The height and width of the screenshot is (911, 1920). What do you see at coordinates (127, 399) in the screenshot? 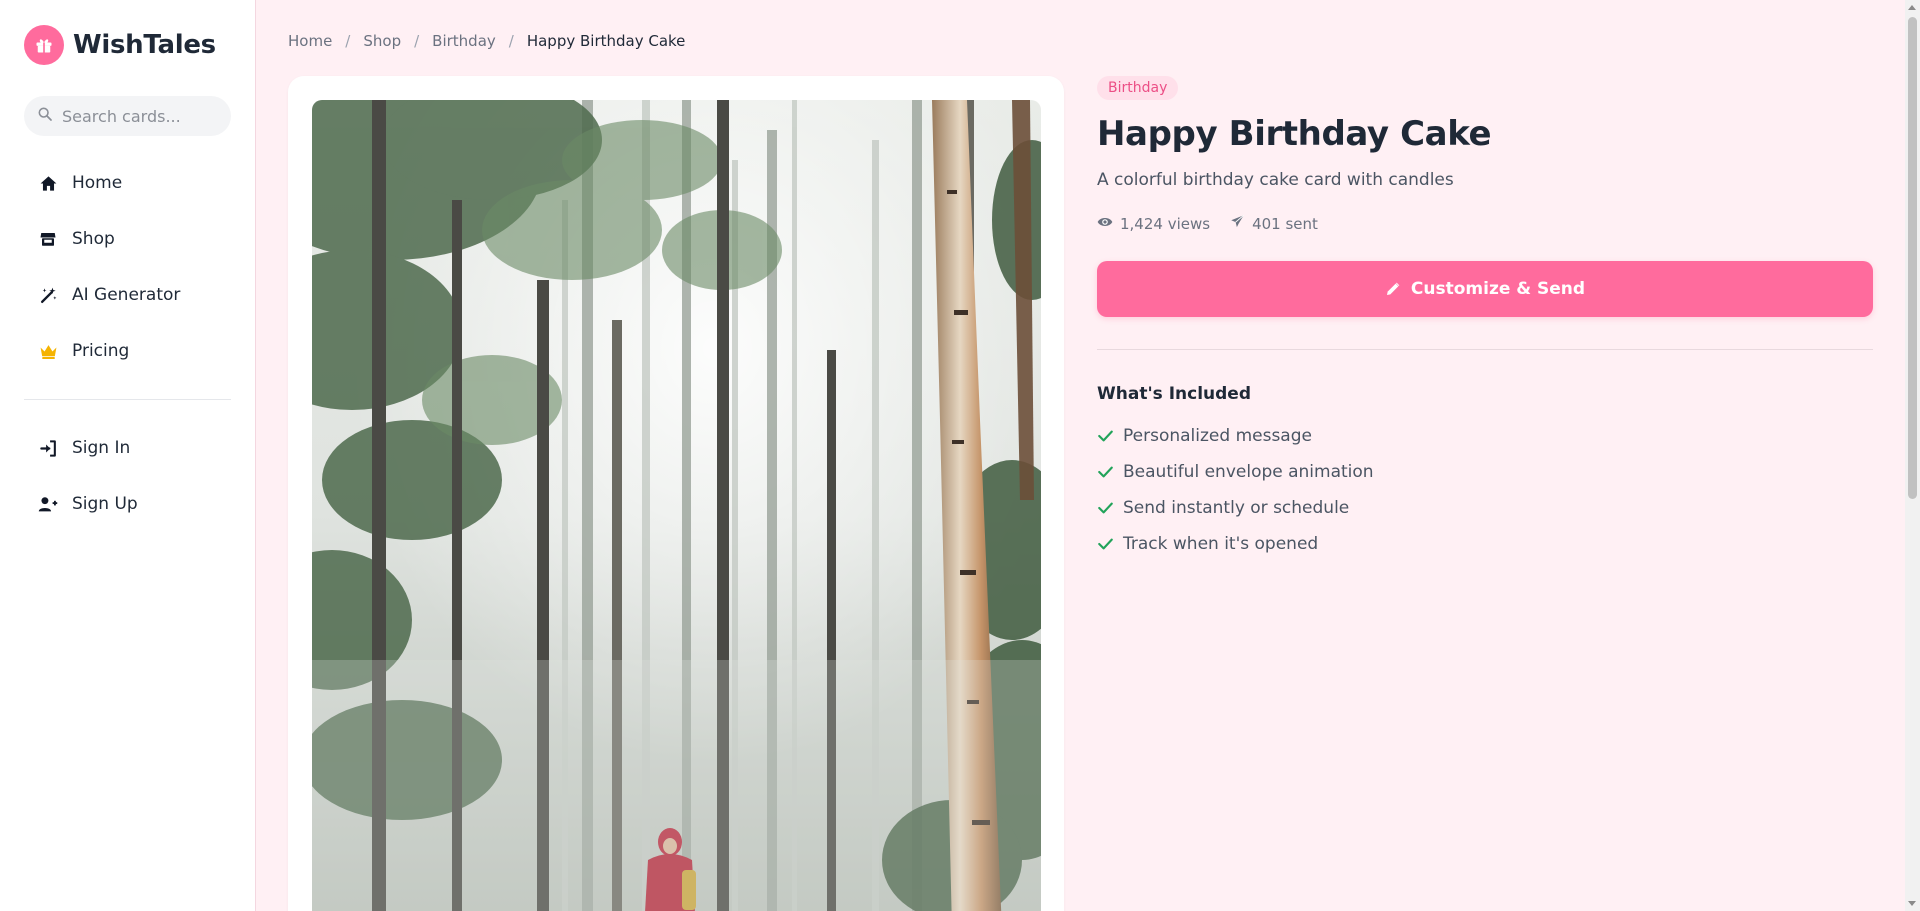
I see `sidebar-divider` at bounding box center [127, 399].